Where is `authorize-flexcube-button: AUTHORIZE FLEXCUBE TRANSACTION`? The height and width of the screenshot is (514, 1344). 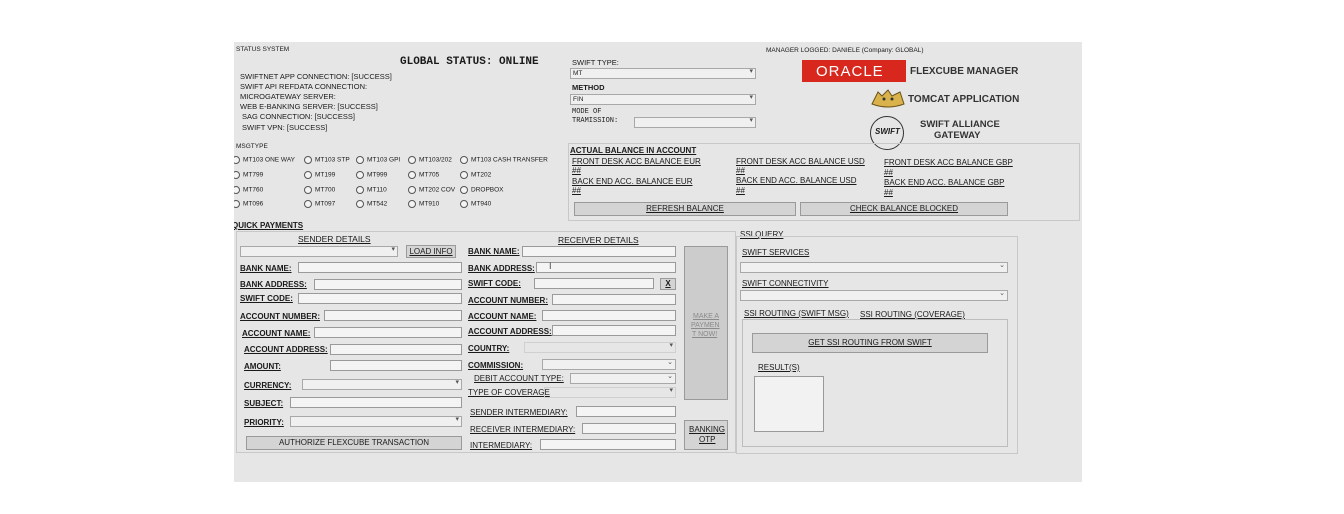 authorize-flexcube-button: AUTHORIZE FLEXCUBE TRANSACTION is located at coordinates (354, 443).